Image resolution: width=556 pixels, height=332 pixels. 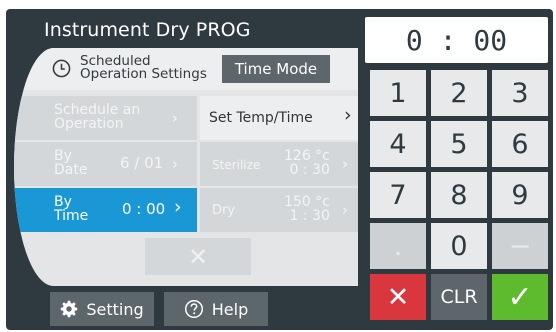 I want to click on cancel-schedule-button: ✕, so click(x=198, y=256).